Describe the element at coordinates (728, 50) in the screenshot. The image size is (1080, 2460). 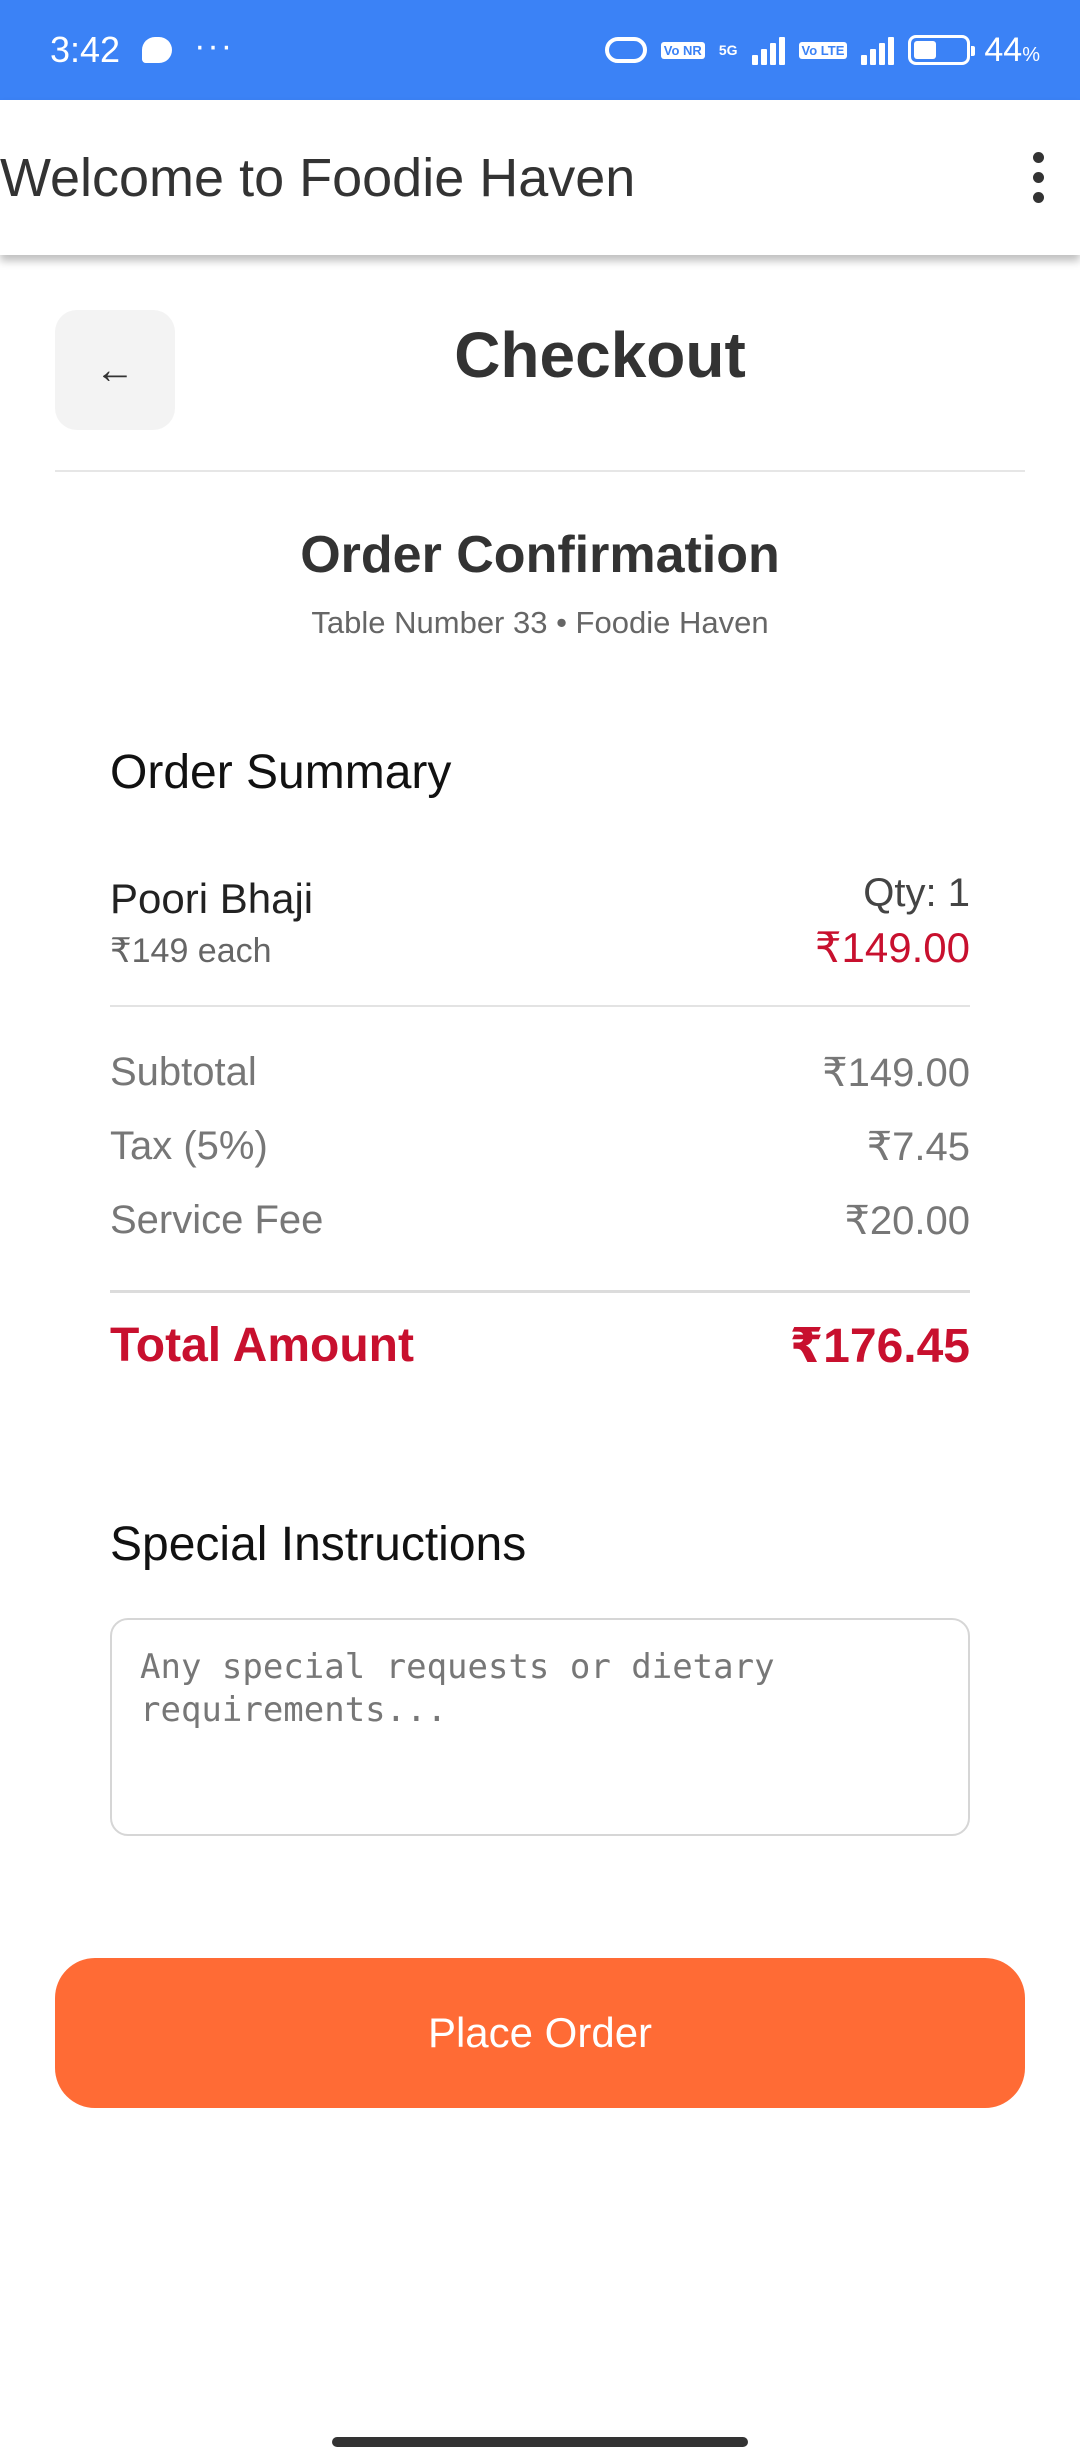
I see `network-type-label: 5G` at that location.